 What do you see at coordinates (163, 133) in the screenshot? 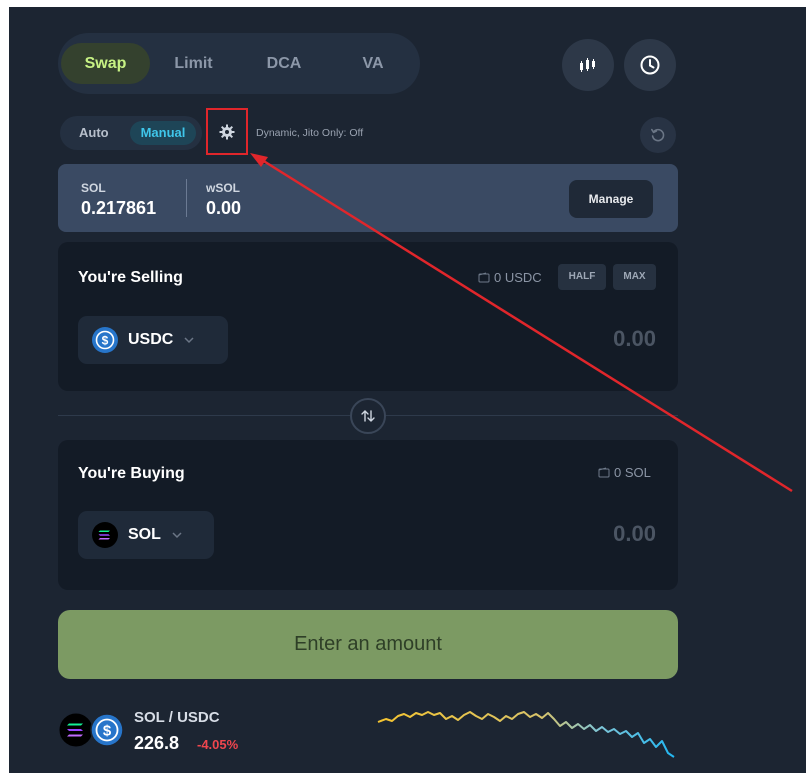
I see `mode-manual-option: Manual` at bounding box center [163, 133].